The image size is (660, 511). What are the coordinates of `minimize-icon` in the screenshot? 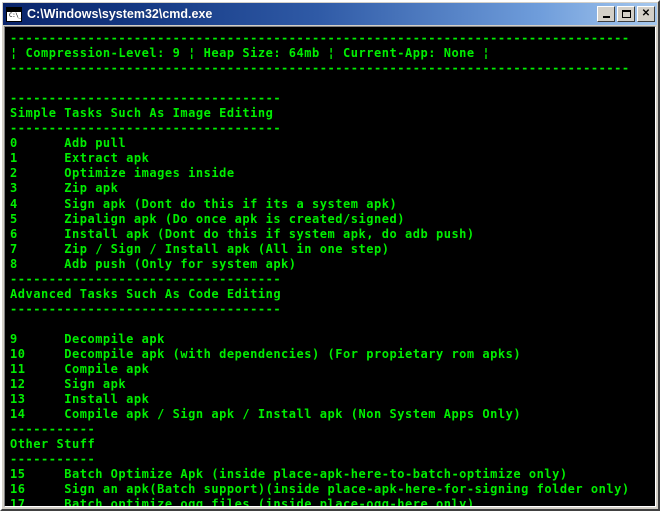 It's located at (606, 14).